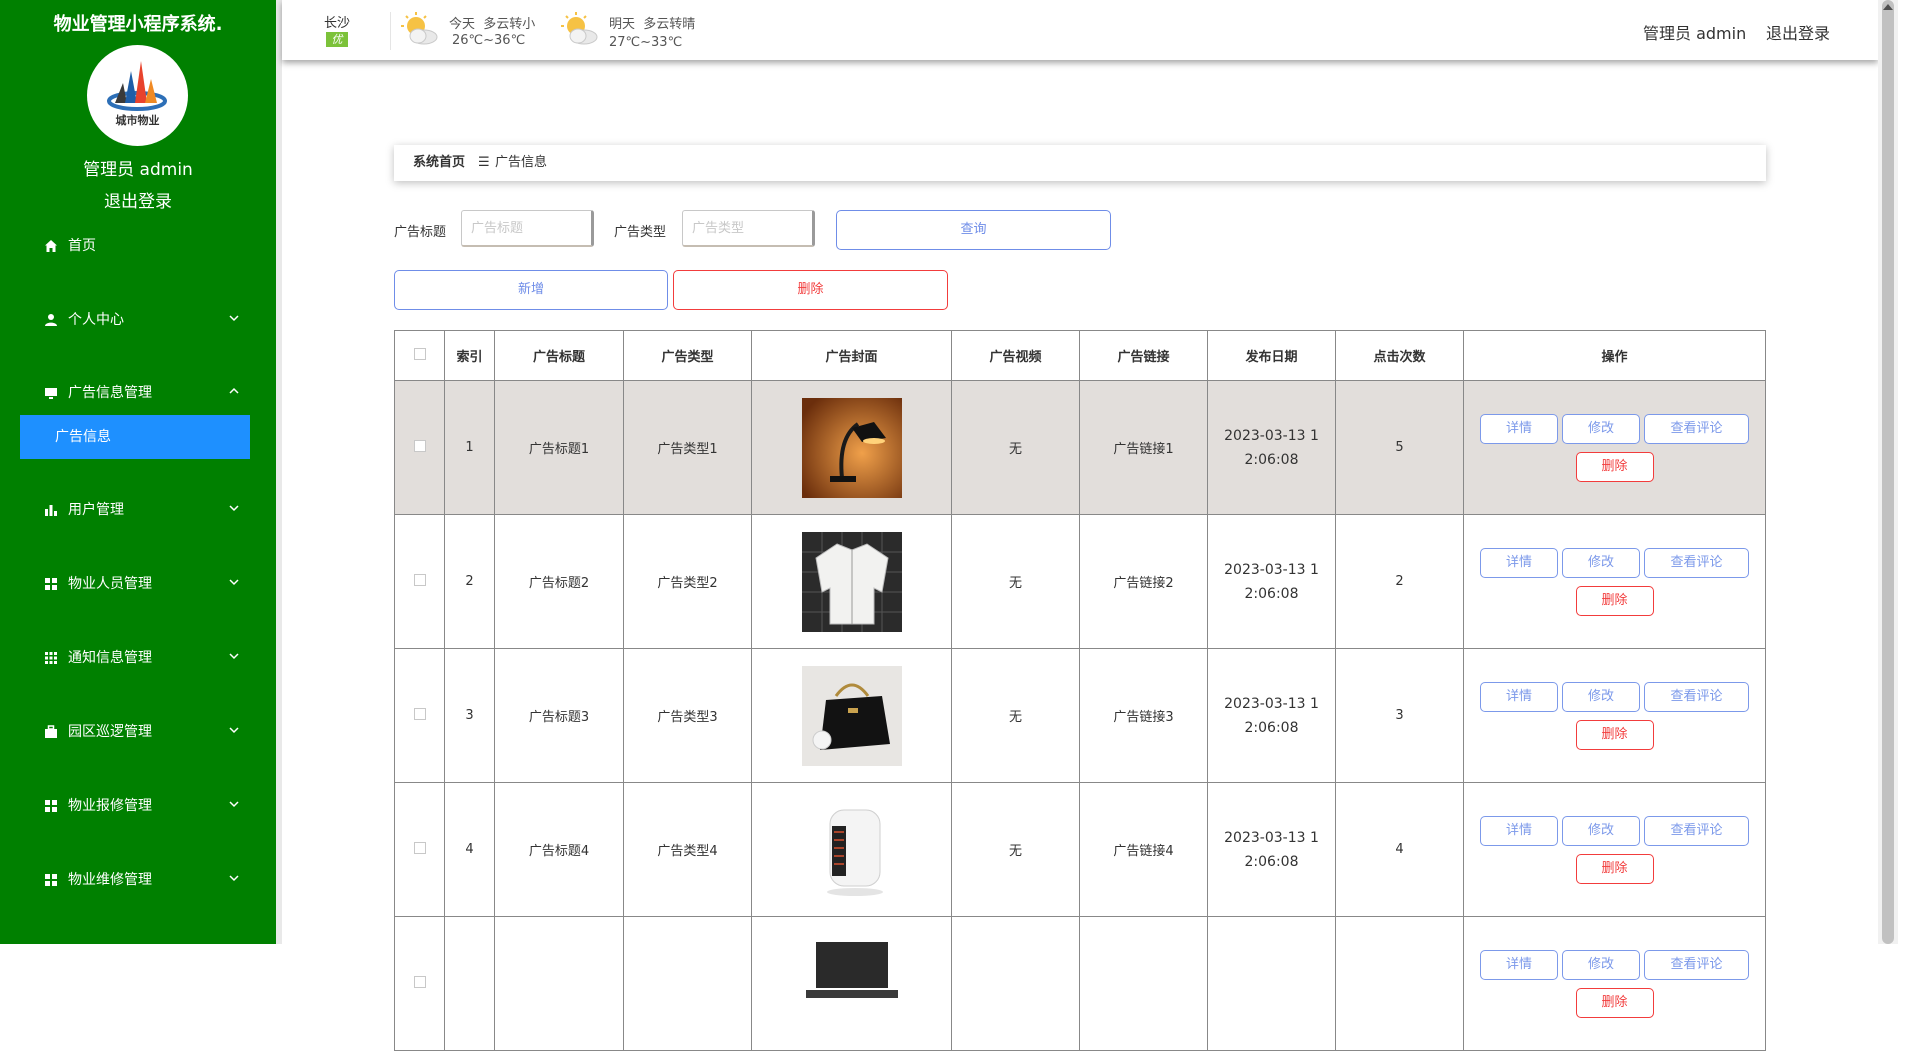  Describe the element at coordinates (1015, 581) in the screenshot. I see `video-cell: 无` at that location.